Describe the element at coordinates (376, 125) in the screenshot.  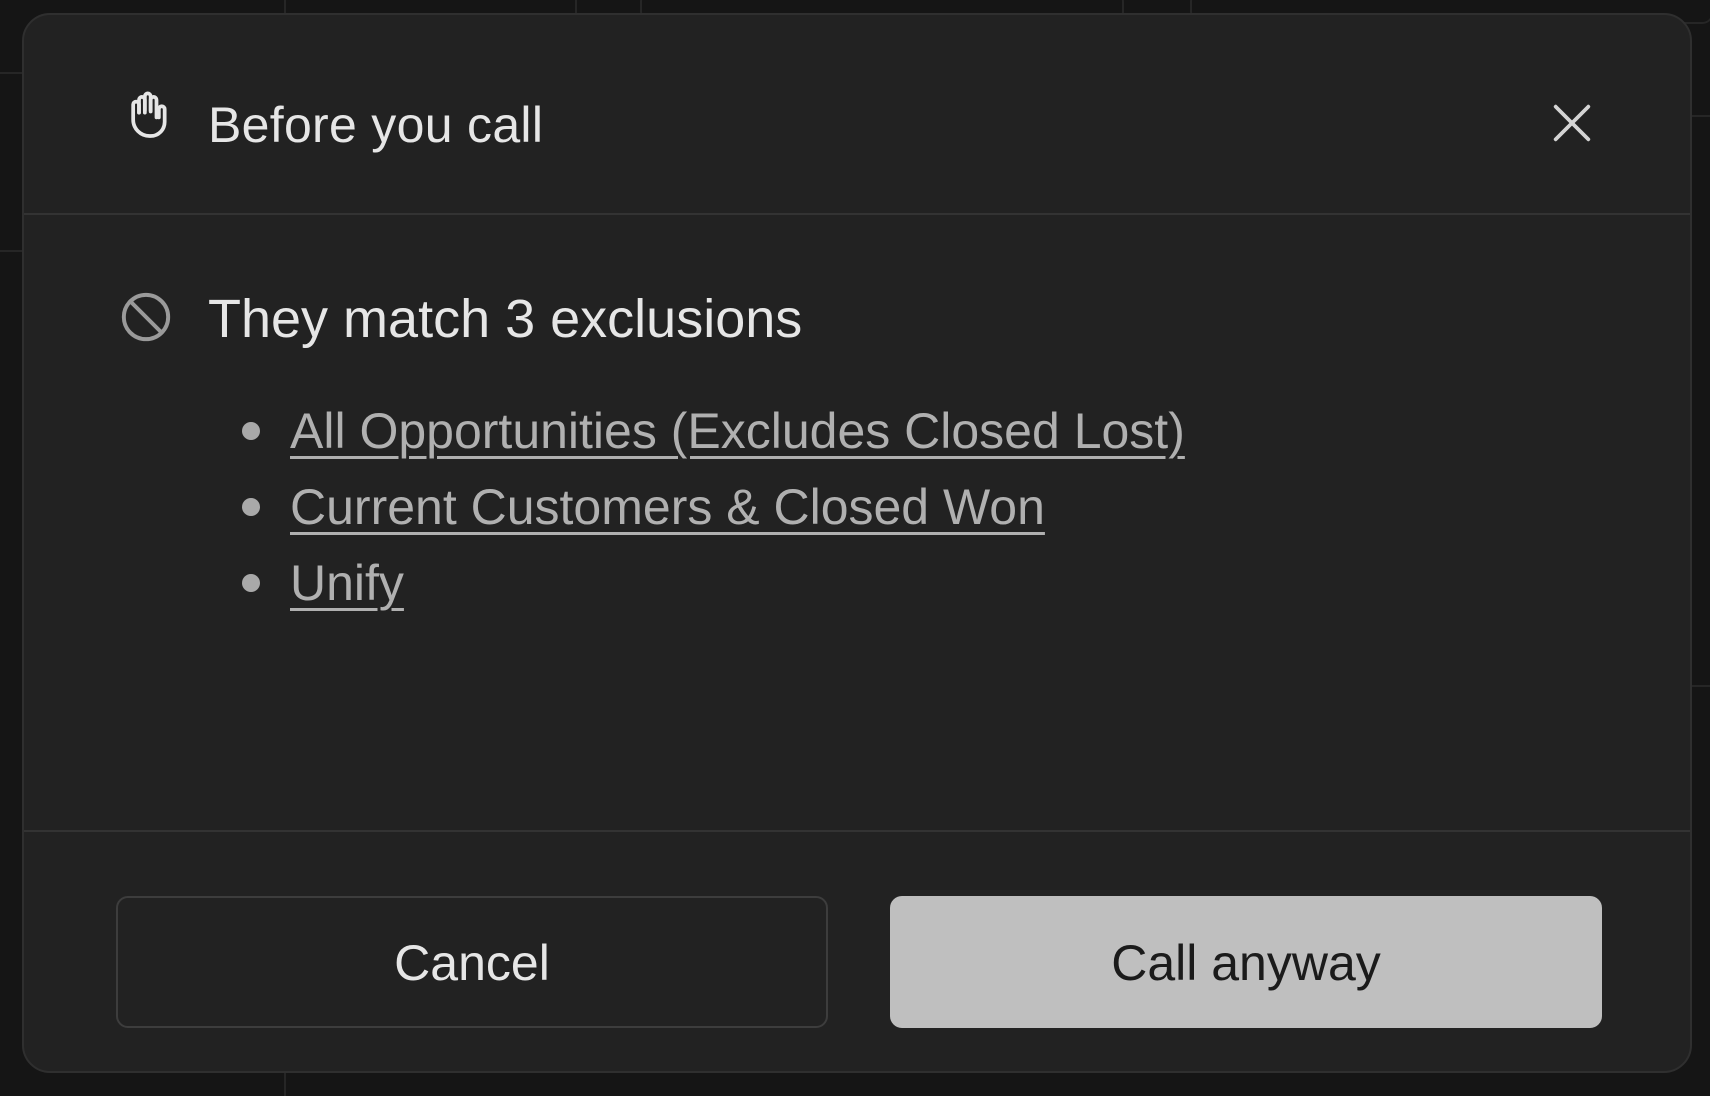
I see `dialog-title: Before you call` at that location.